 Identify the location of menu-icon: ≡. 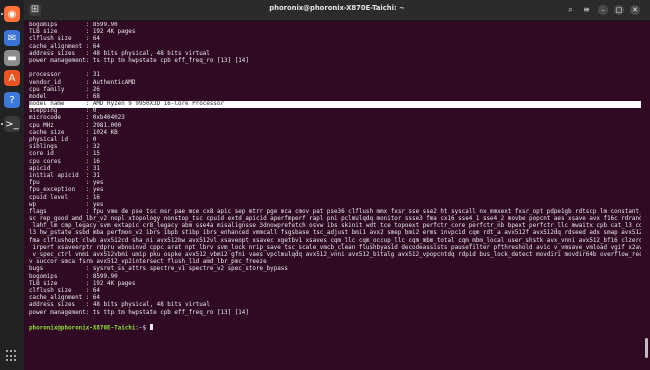
(586, 10).